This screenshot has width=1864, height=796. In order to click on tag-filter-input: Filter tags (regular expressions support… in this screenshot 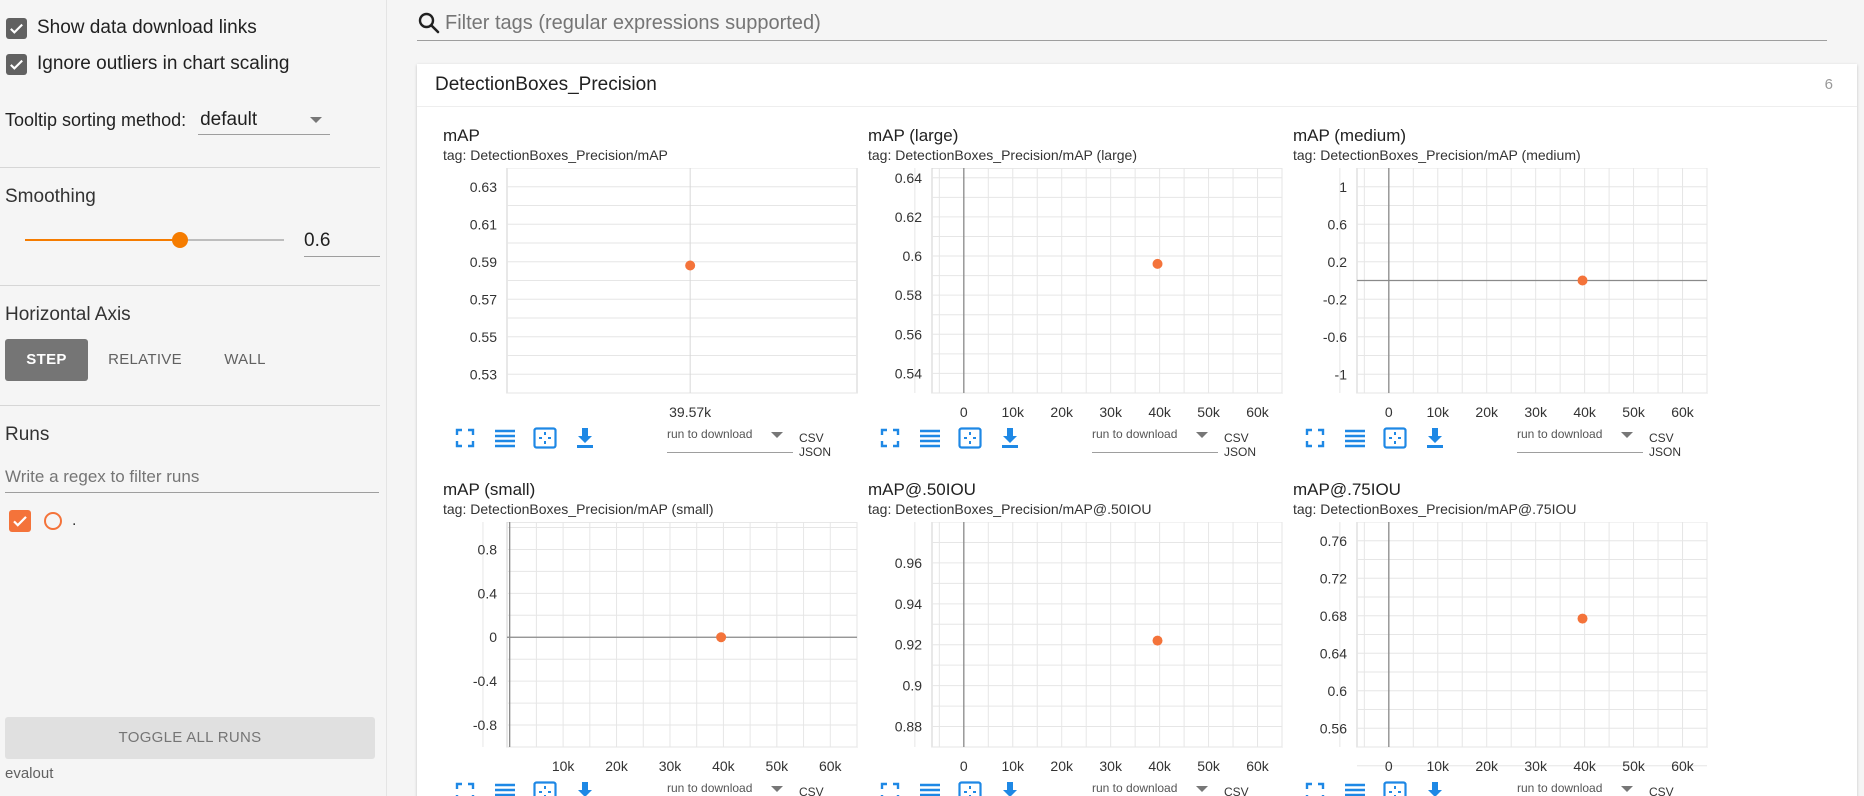, I will do `click(633, 23)`.